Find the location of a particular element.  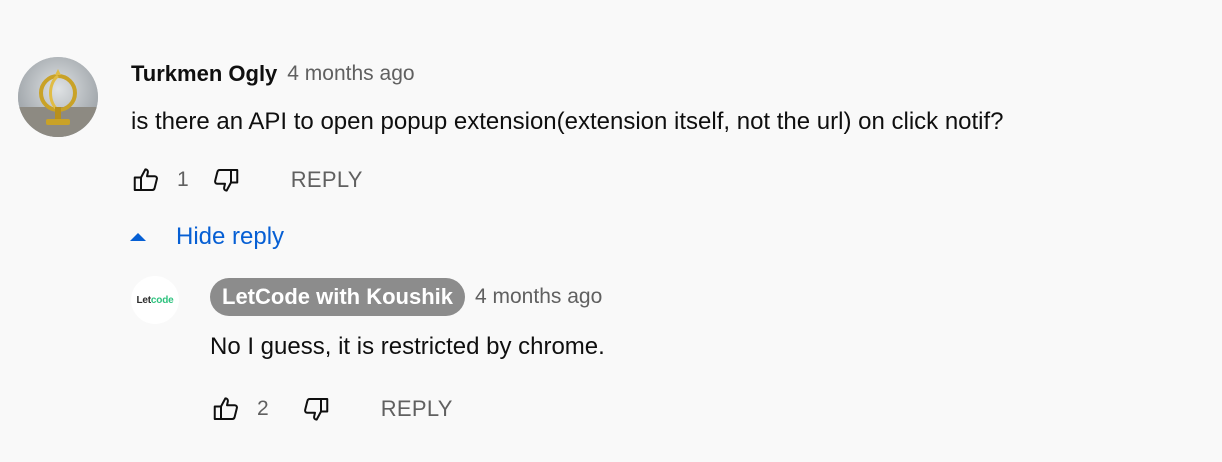

like-count: 1 is located at coordinates (183, 179).